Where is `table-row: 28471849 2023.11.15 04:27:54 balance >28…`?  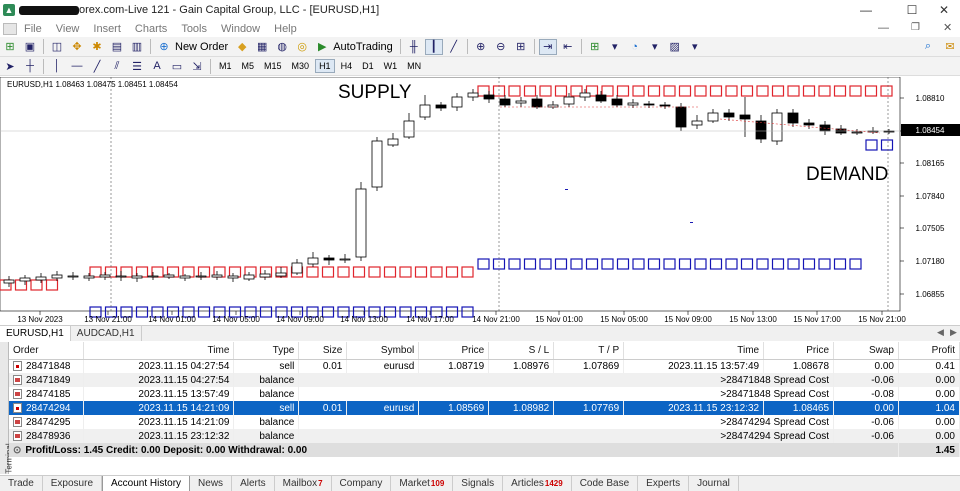
table-row: 28471849 2023.11.15 04:27:54 balance >28… is located at coordinates (484, 380).